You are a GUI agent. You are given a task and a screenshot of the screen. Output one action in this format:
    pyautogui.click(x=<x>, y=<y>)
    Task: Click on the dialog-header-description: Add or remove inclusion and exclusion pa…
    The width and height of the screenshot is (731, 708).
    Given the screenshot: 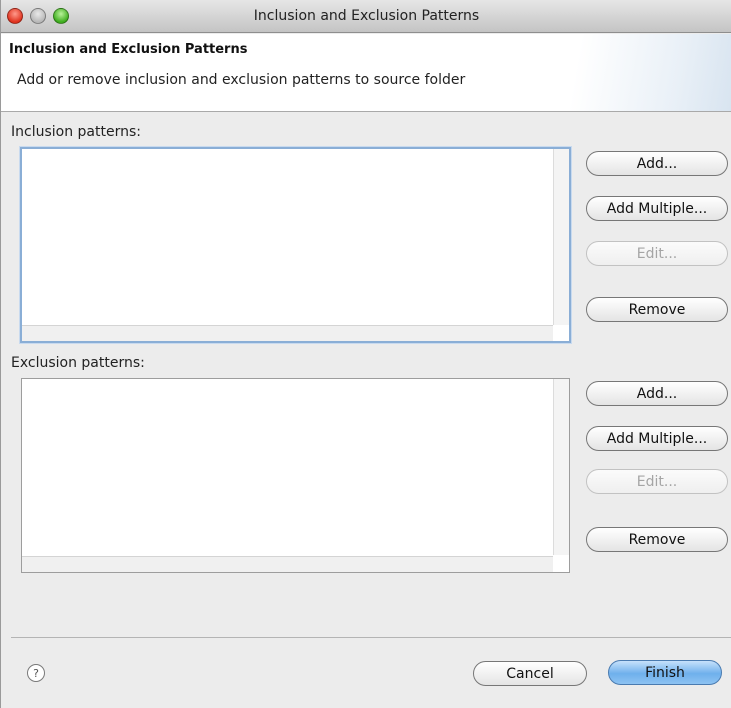 What is the action you would take?
    pyautogui.click(x=241, y=80)
    